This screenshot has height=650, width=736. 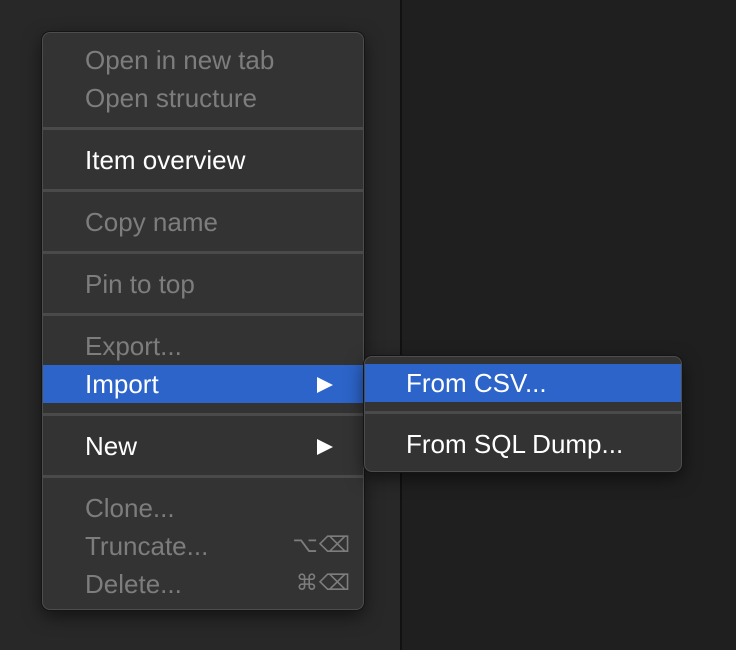 What do you see at coordinates (111, 446) in the screenshot?
I see `menu-item-label: New` at bounding box center [111, 446].